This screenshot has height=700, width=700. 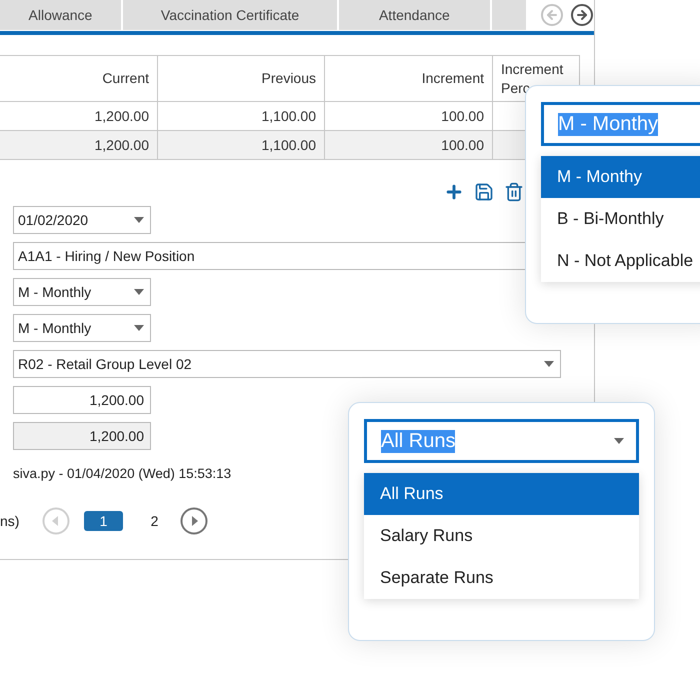 I want to click on add-icon, so click(x=454, y=192).